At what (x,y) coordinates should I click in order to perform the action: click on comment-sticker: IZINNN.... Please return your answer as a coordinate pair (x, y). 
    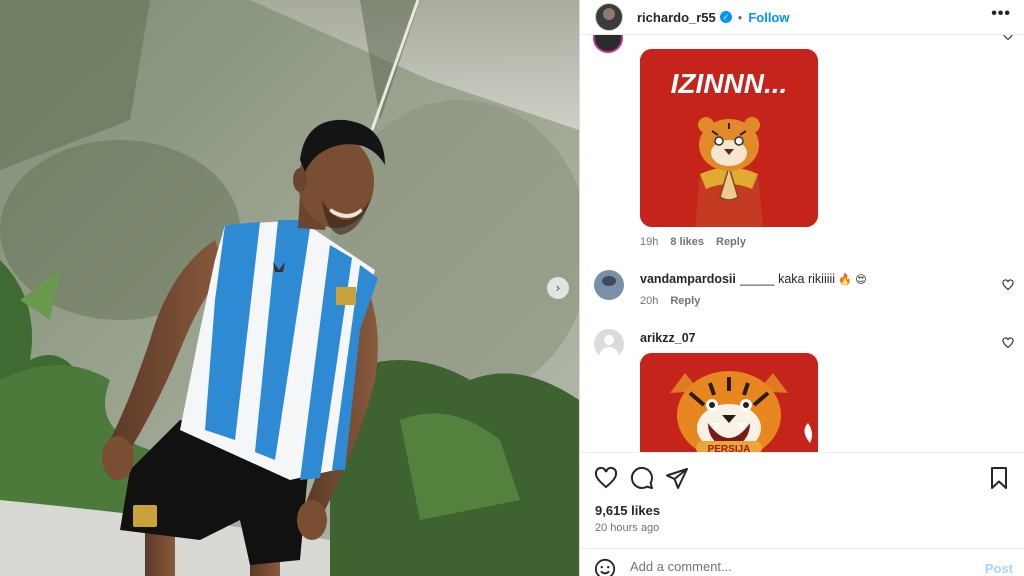
    Looking at the image, I should click on (729, 138).